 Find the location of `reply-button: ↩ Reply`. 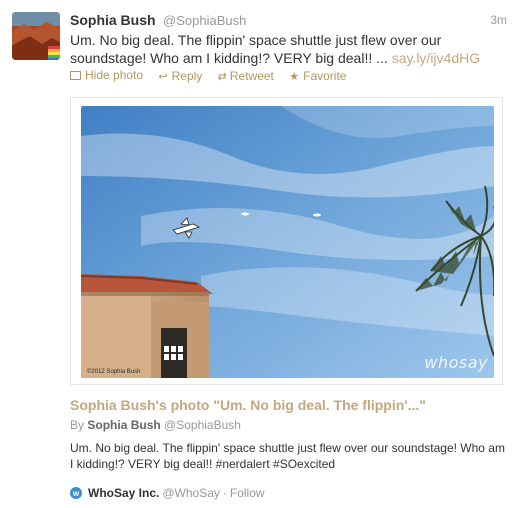

reply-button: ↩ Reply is located at coordinates (180, 76).